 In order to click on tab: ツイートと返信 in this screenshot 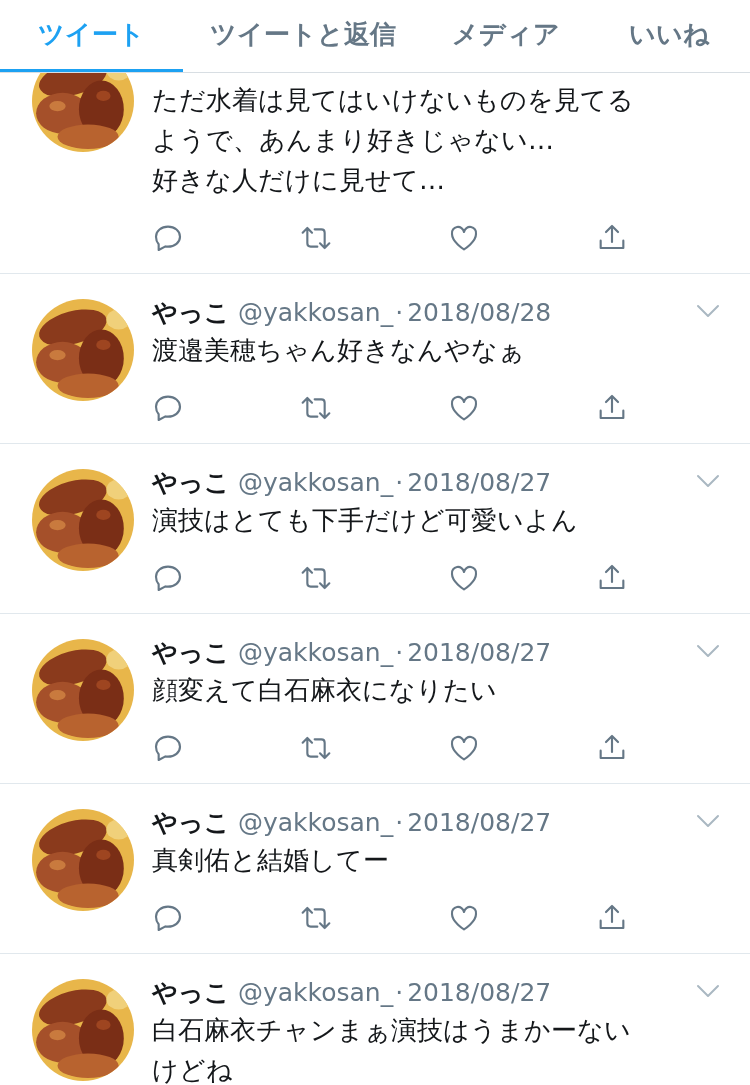, I will do `click(303, 36)`.